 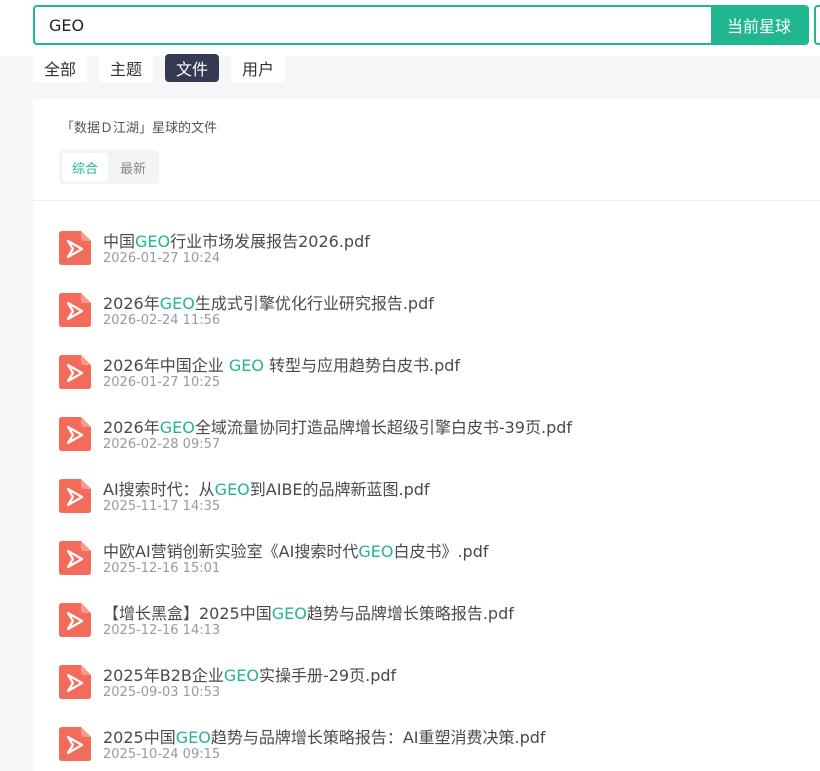 I want to click on top-bar: 当前星球, so click(x=410, y=28).